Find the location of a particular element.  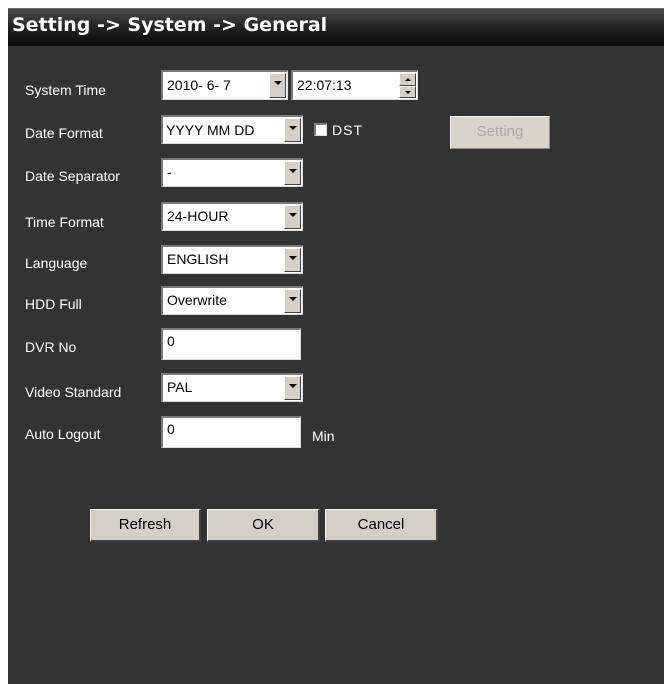

date-format-dropdown: YYYY MM DD is located at coordinates (232, 129).